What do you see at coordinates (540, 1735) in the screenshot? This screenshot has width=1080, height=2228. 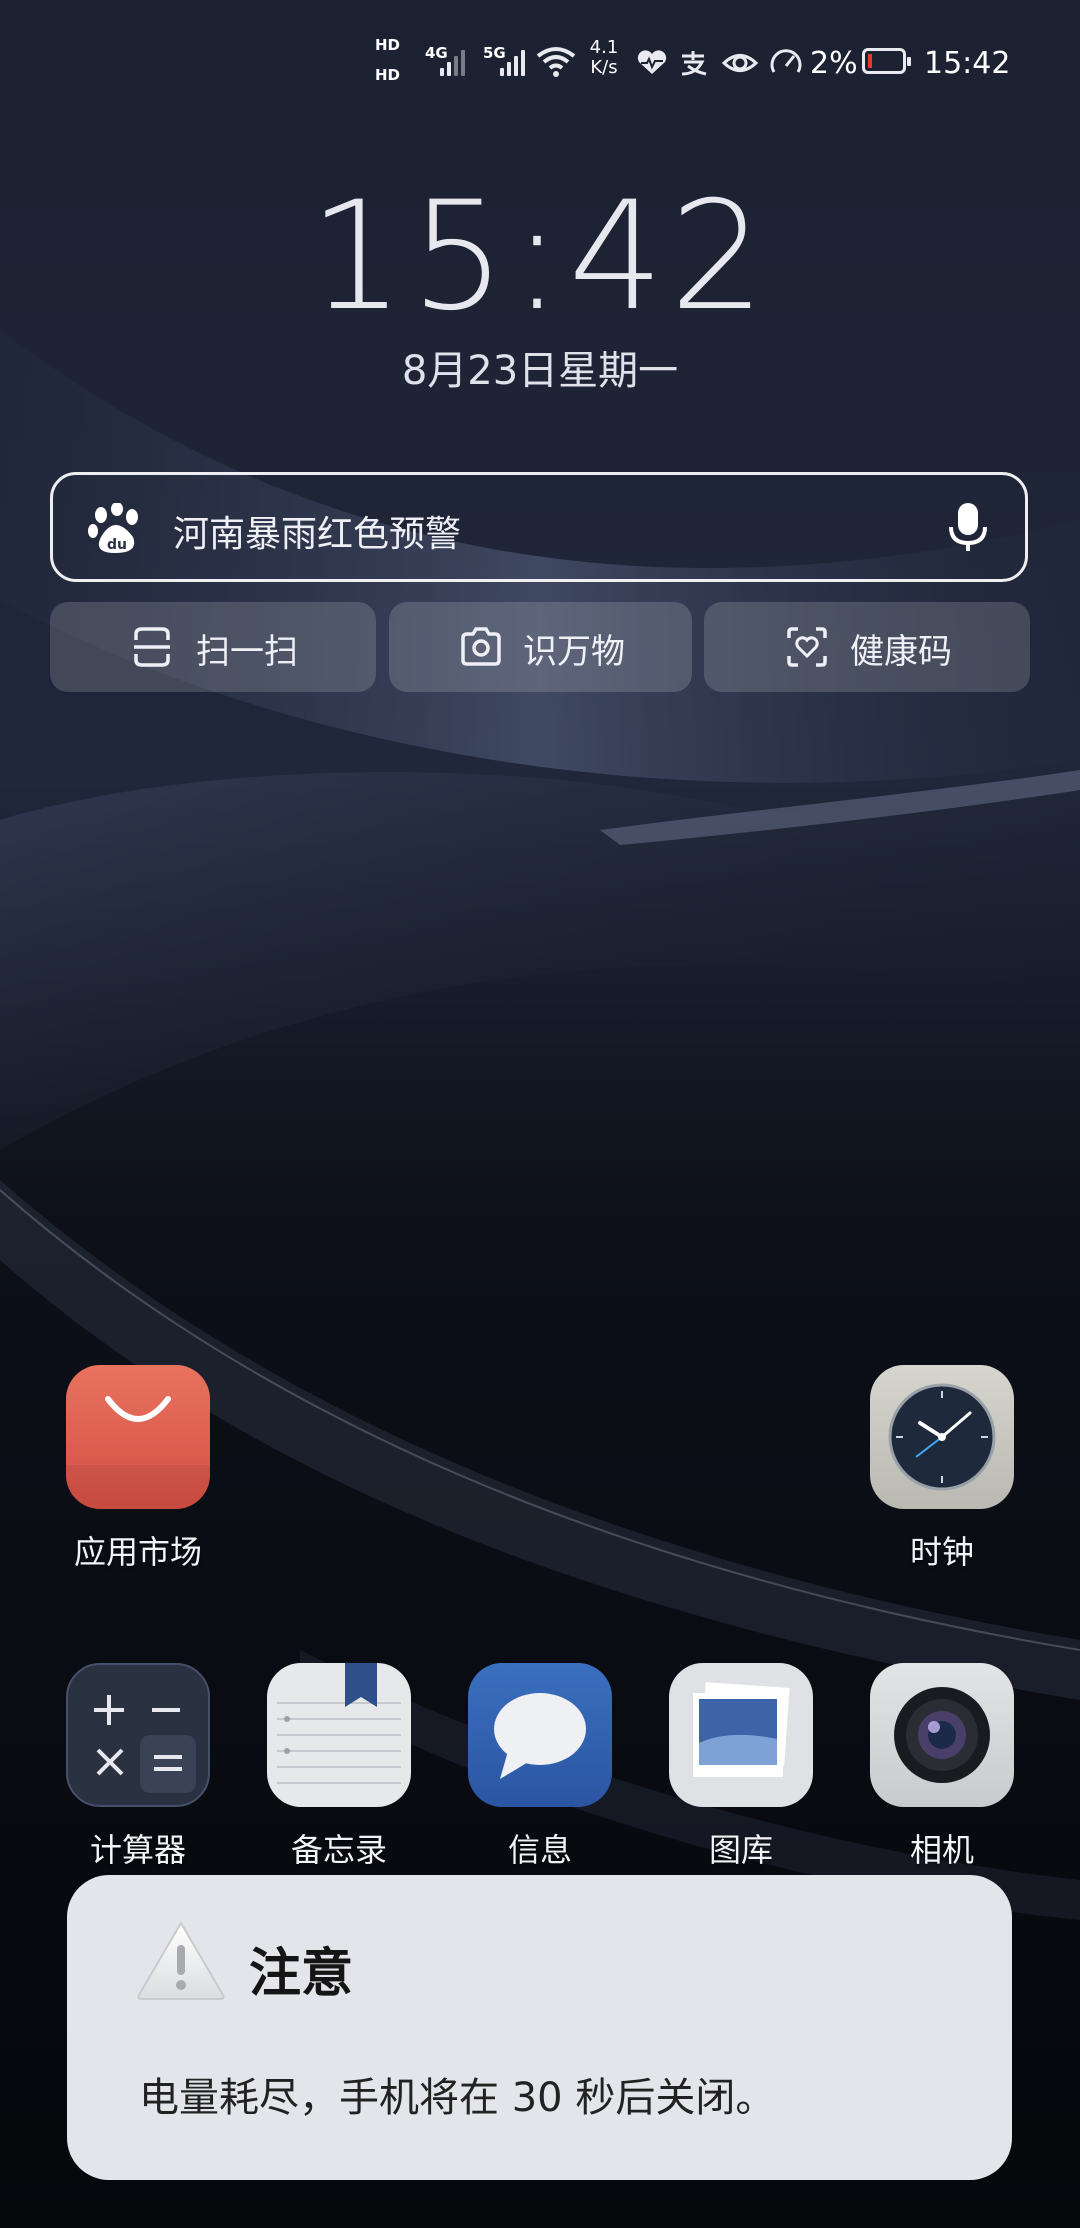 I see `messages-icon` at bounding box center [540, 1735].